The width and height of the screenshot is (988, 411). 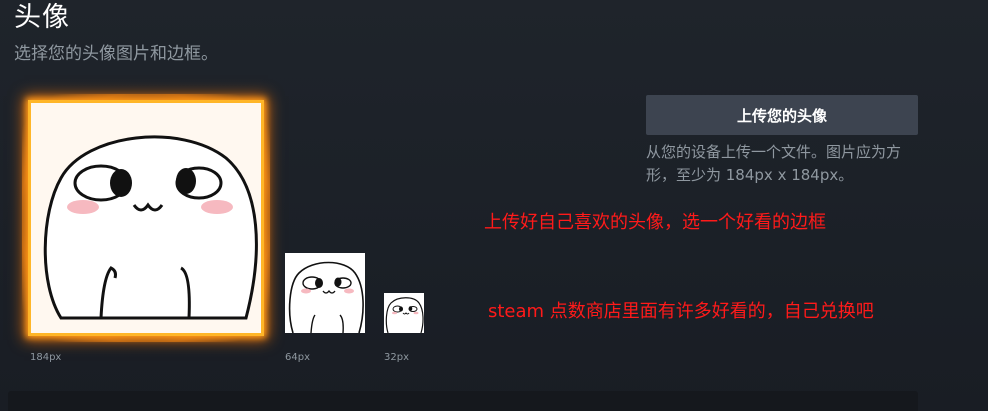 I want to click on avatar-medium, so click(x=325, y=293).